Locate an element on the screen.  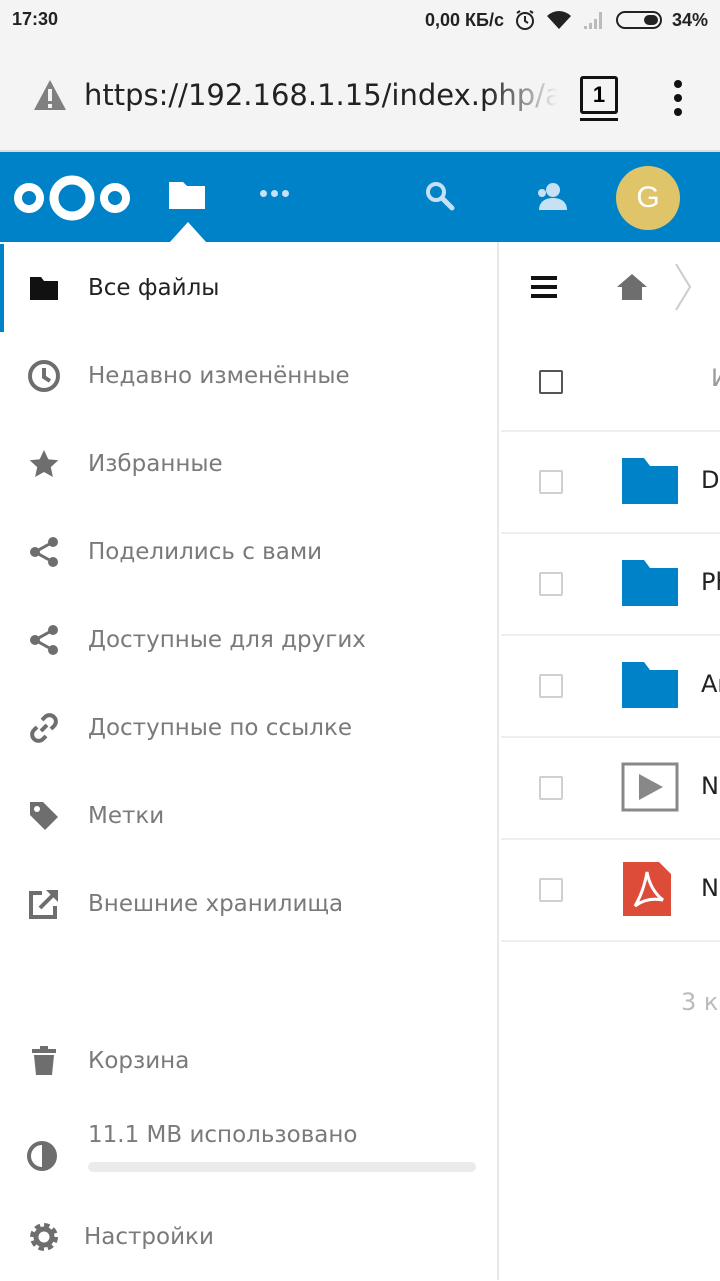
file-list-summary: 3 ка is located at coordinates (700, 1002).